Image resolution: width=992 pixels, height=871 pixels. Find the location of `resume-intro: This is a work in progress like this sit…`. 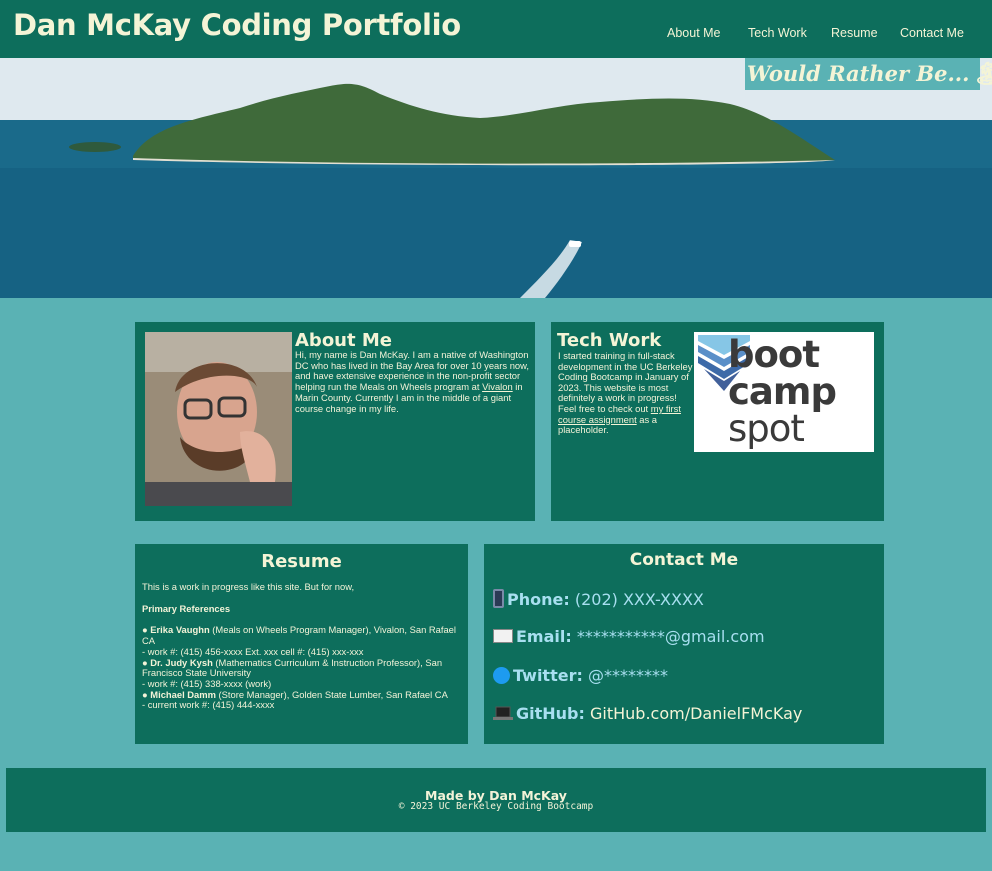

resume-intro: This is a work in progress like this sit… is located at coordinates (248, 586).